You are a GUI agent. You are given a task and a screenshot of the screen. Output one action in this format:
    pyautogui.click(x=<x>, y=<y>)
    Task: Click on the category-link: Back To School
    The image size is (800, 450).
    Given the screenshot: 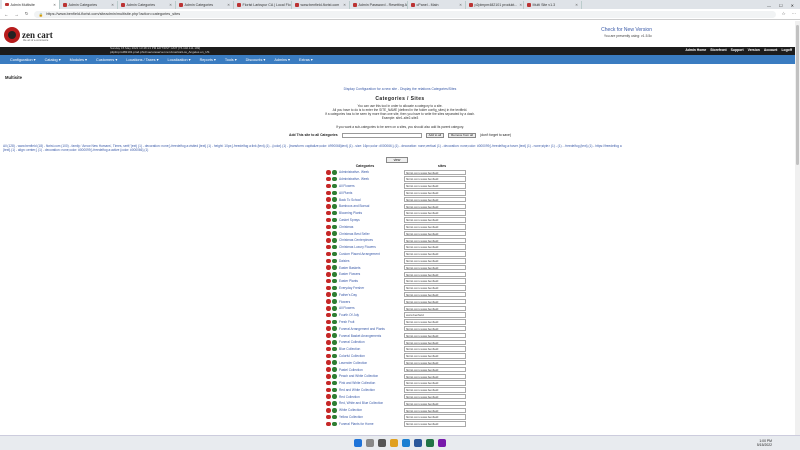 What is the action you would take?
    pyautogui.click(x=371, y=200)
    